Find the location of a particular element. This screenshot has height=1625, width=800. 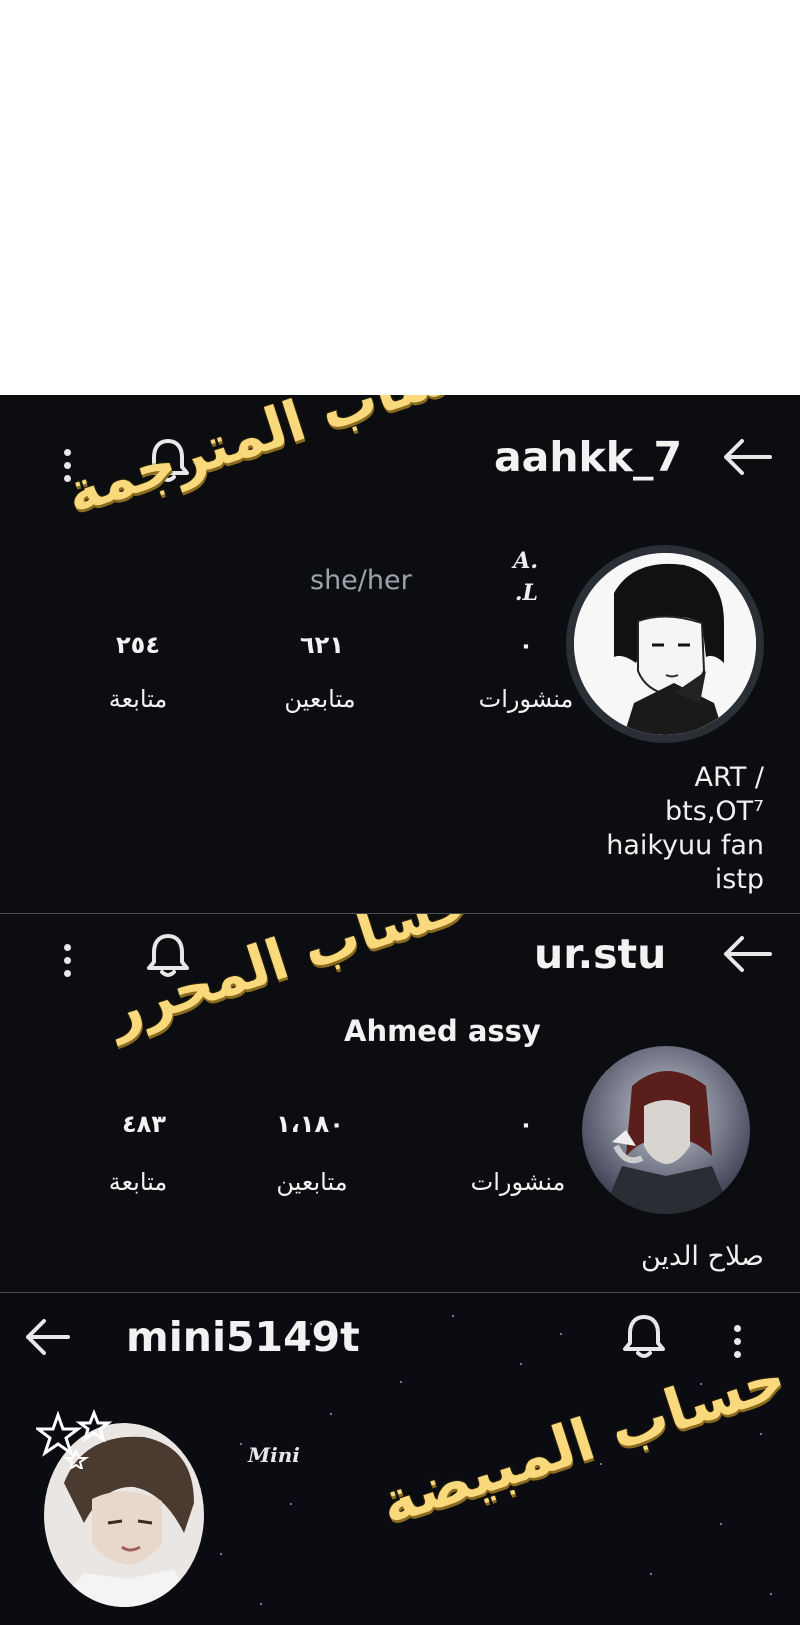

profile-username: ur.stu is located at coordinates (600, 954).